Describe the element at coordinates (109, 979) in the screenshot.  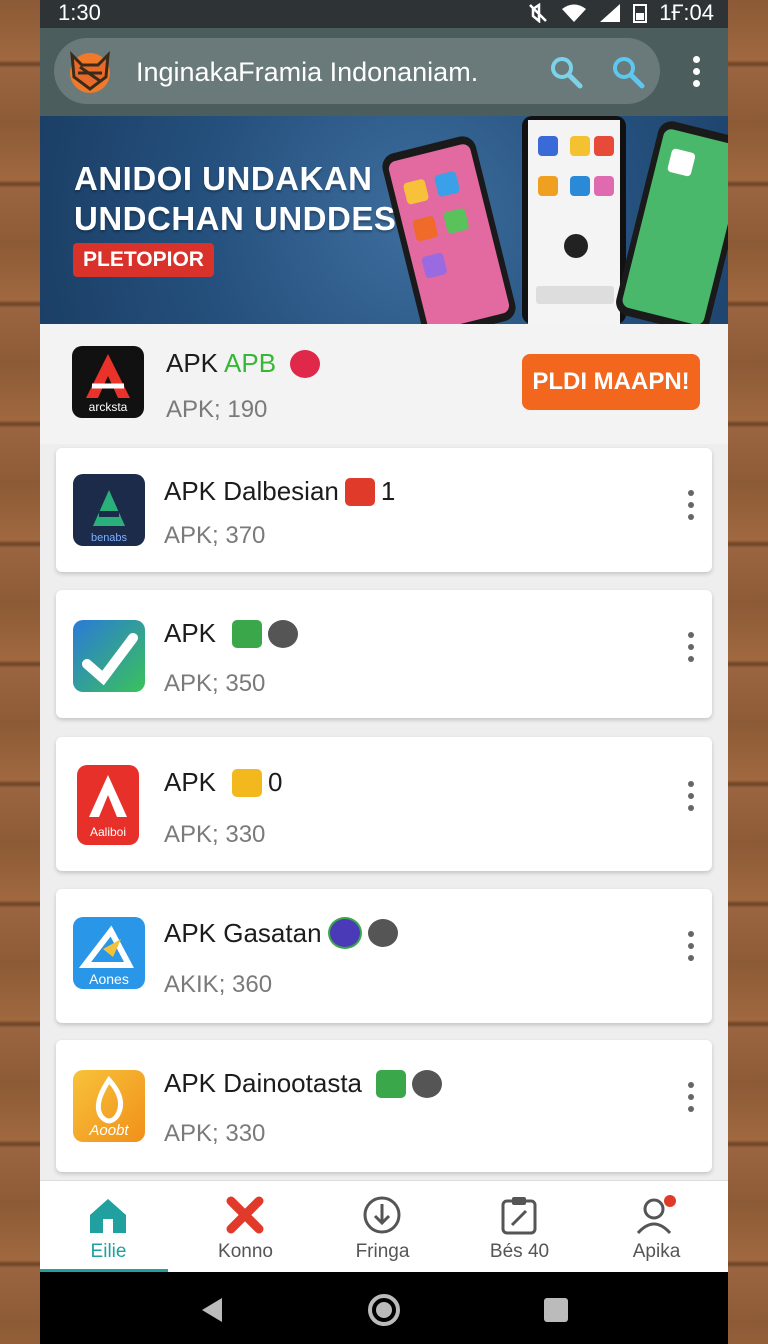
I see `app-icon-text: Aones` at that location.